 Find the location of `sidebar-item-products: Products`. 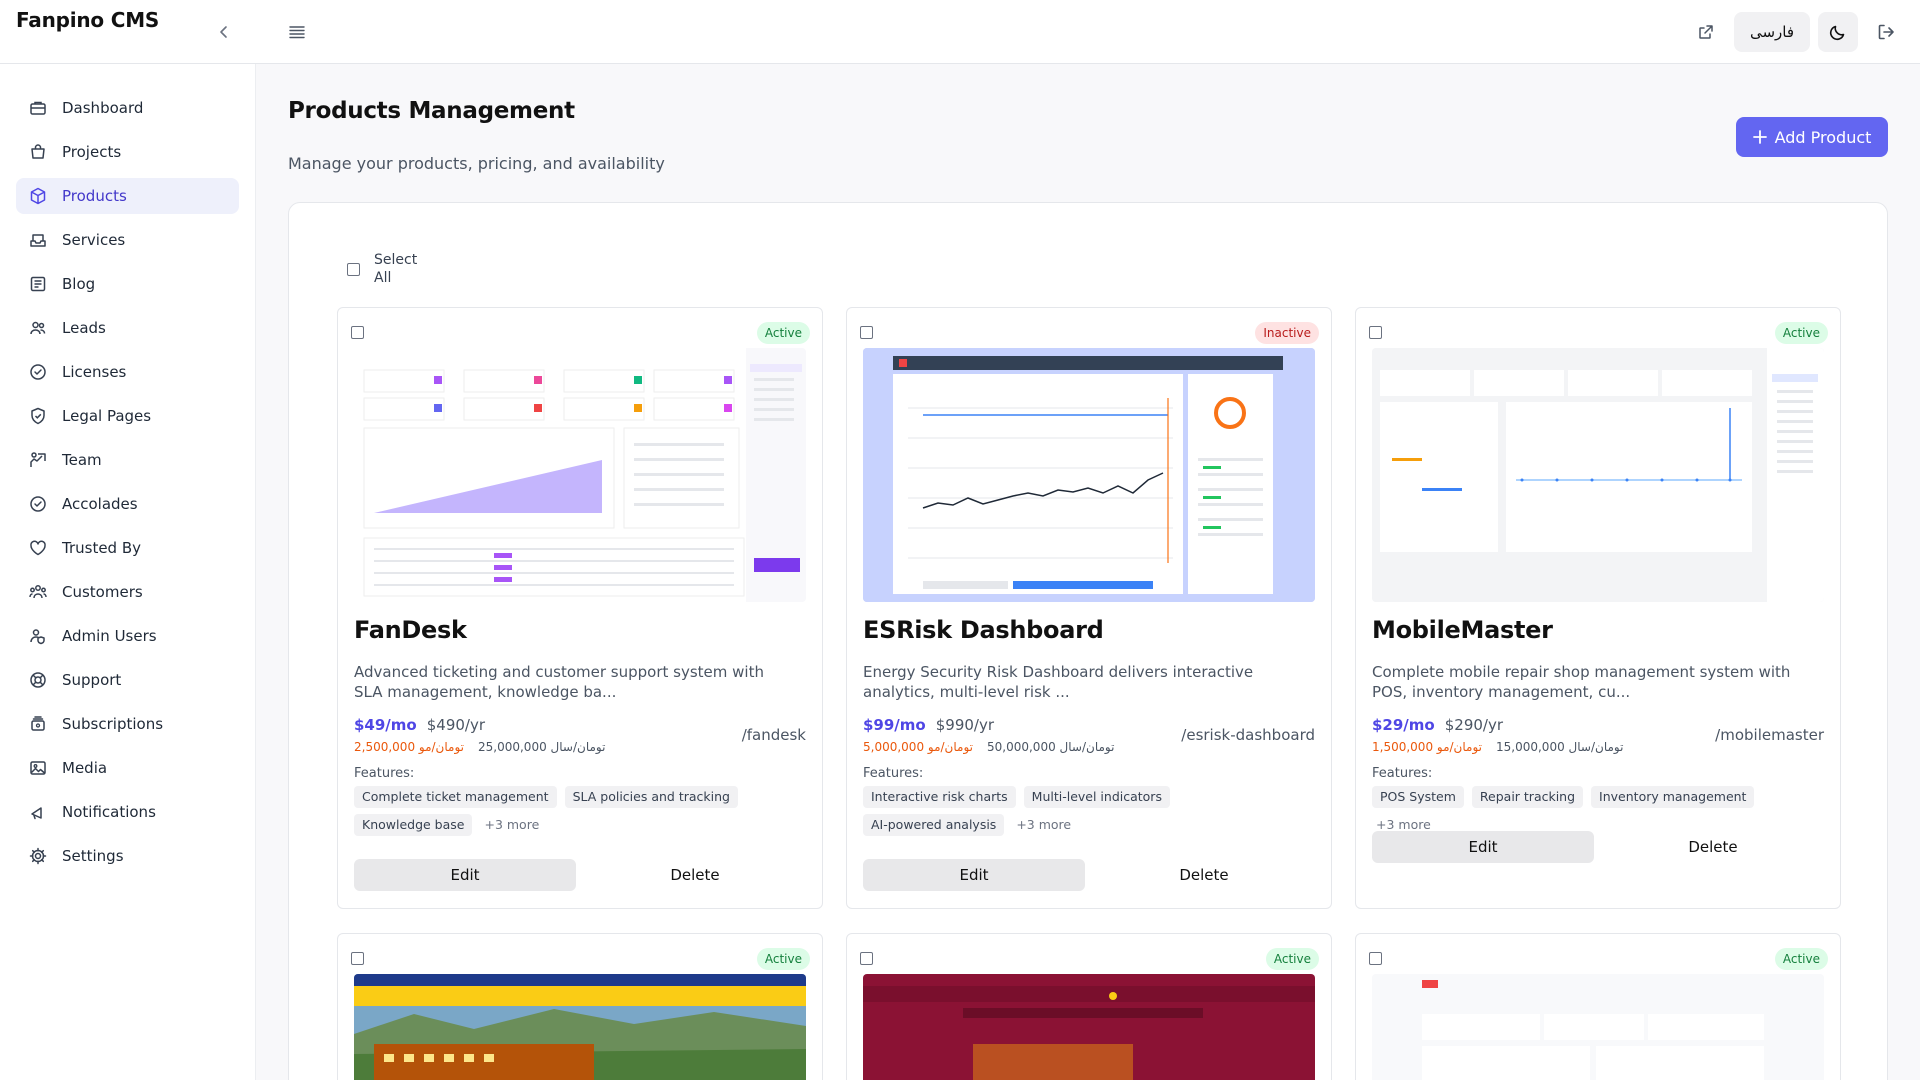

sidebar-item-products: Products is located at coordinates (127, 196).